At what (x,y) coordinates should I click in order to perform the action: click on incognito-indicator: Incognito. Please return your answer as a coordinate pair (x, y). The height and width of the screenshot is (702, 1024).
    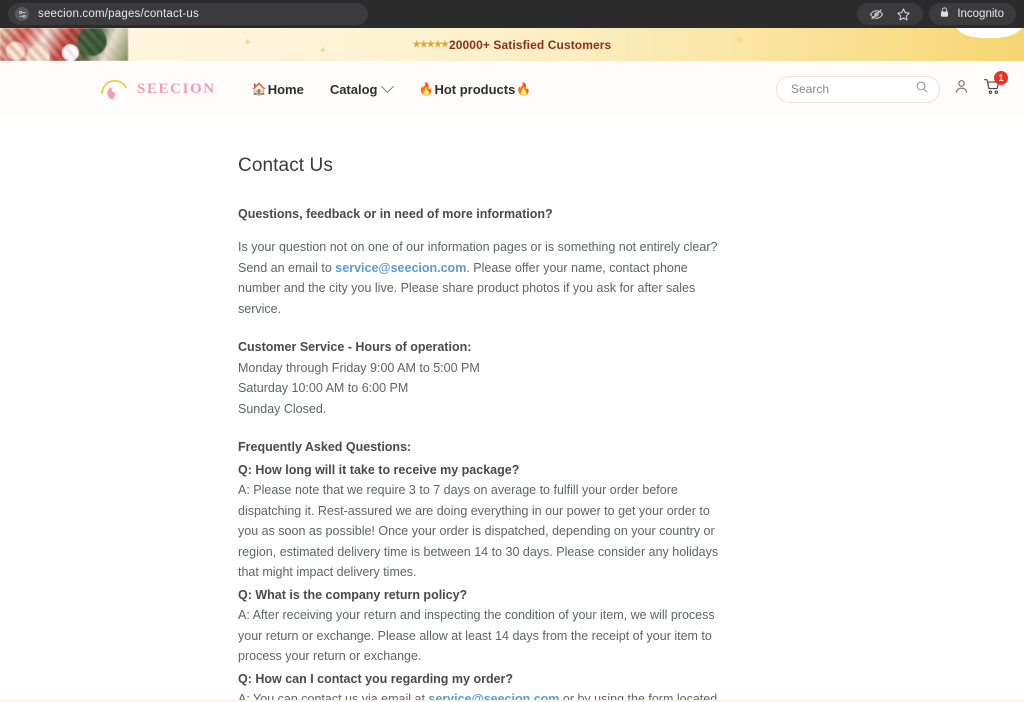
    Looking at the image, I should click on (972, 14).